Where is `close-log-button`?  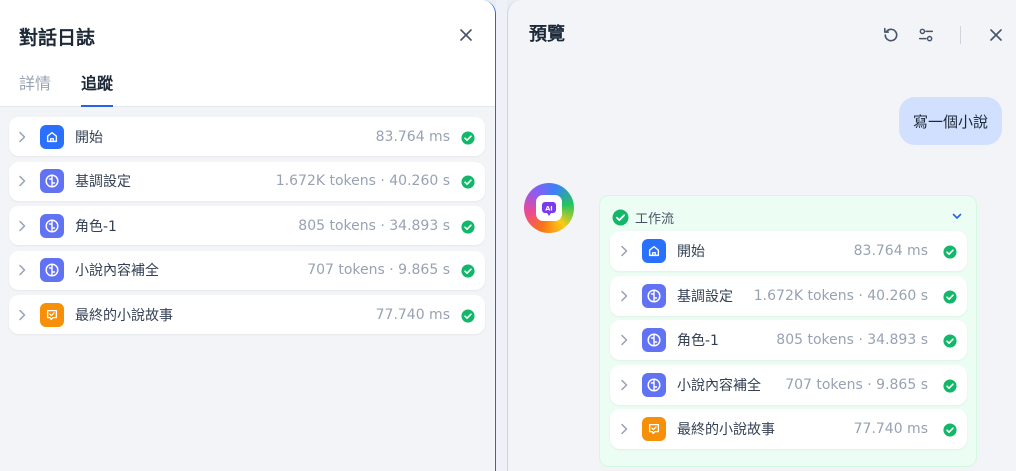
close-log-button is located at coordinates (466, 35).